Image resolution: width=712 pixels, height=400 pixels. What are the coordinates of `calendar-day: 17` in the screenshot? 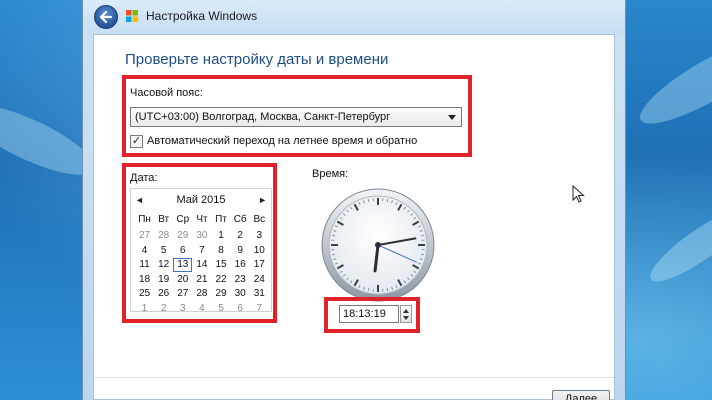 It's located at (259, 265).